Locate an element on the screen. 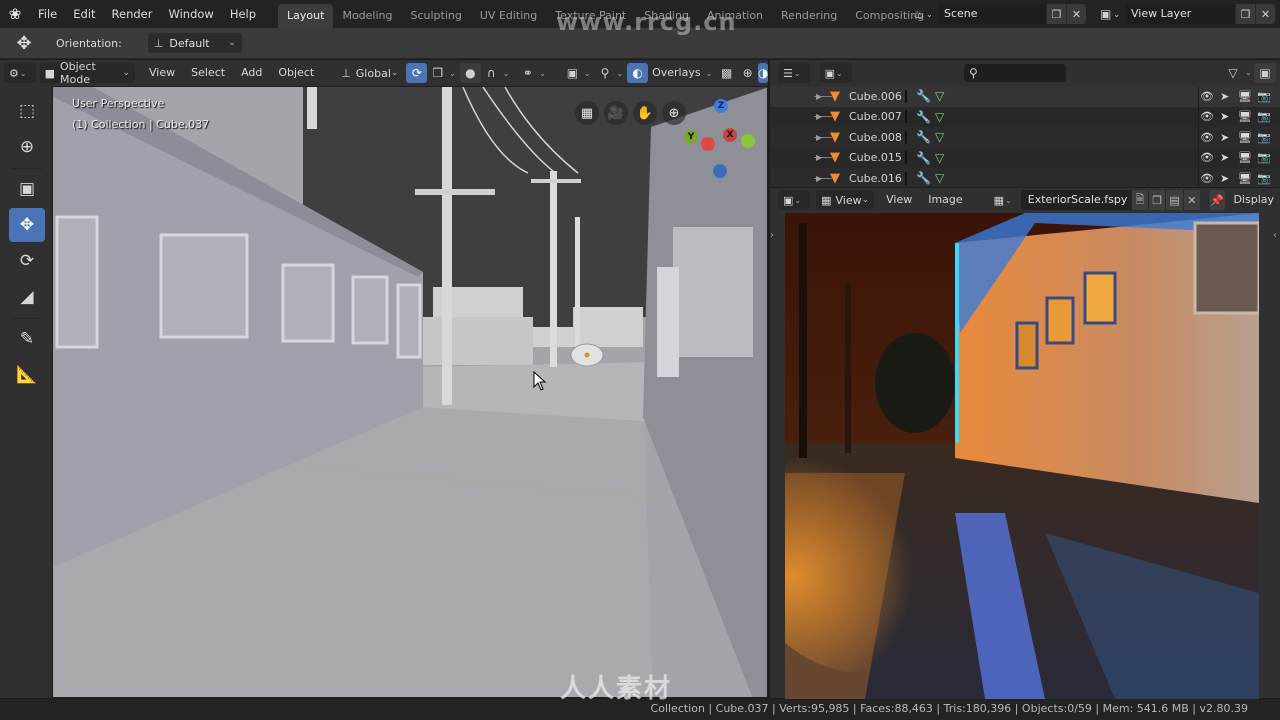 This screenshot has width=1280, height=720. display-menu: Display is located at coordinates (1252, 200).